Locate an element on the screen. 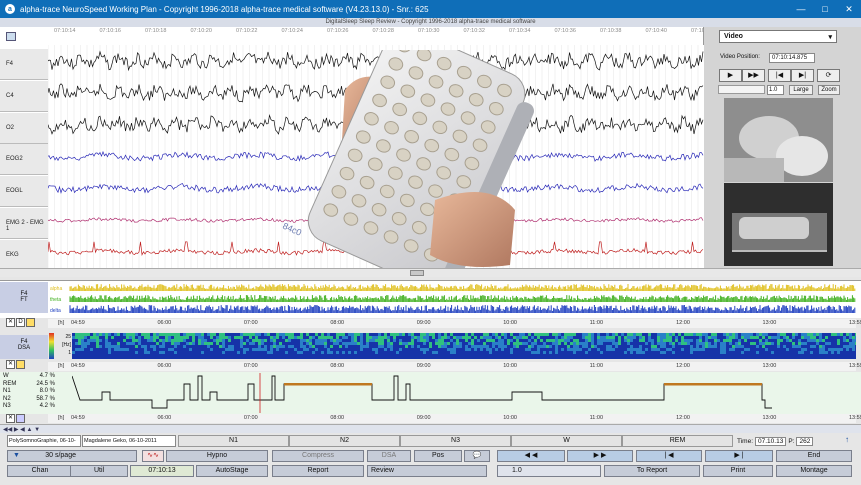  chan-button: Chan is located at coordinates (40, 471).